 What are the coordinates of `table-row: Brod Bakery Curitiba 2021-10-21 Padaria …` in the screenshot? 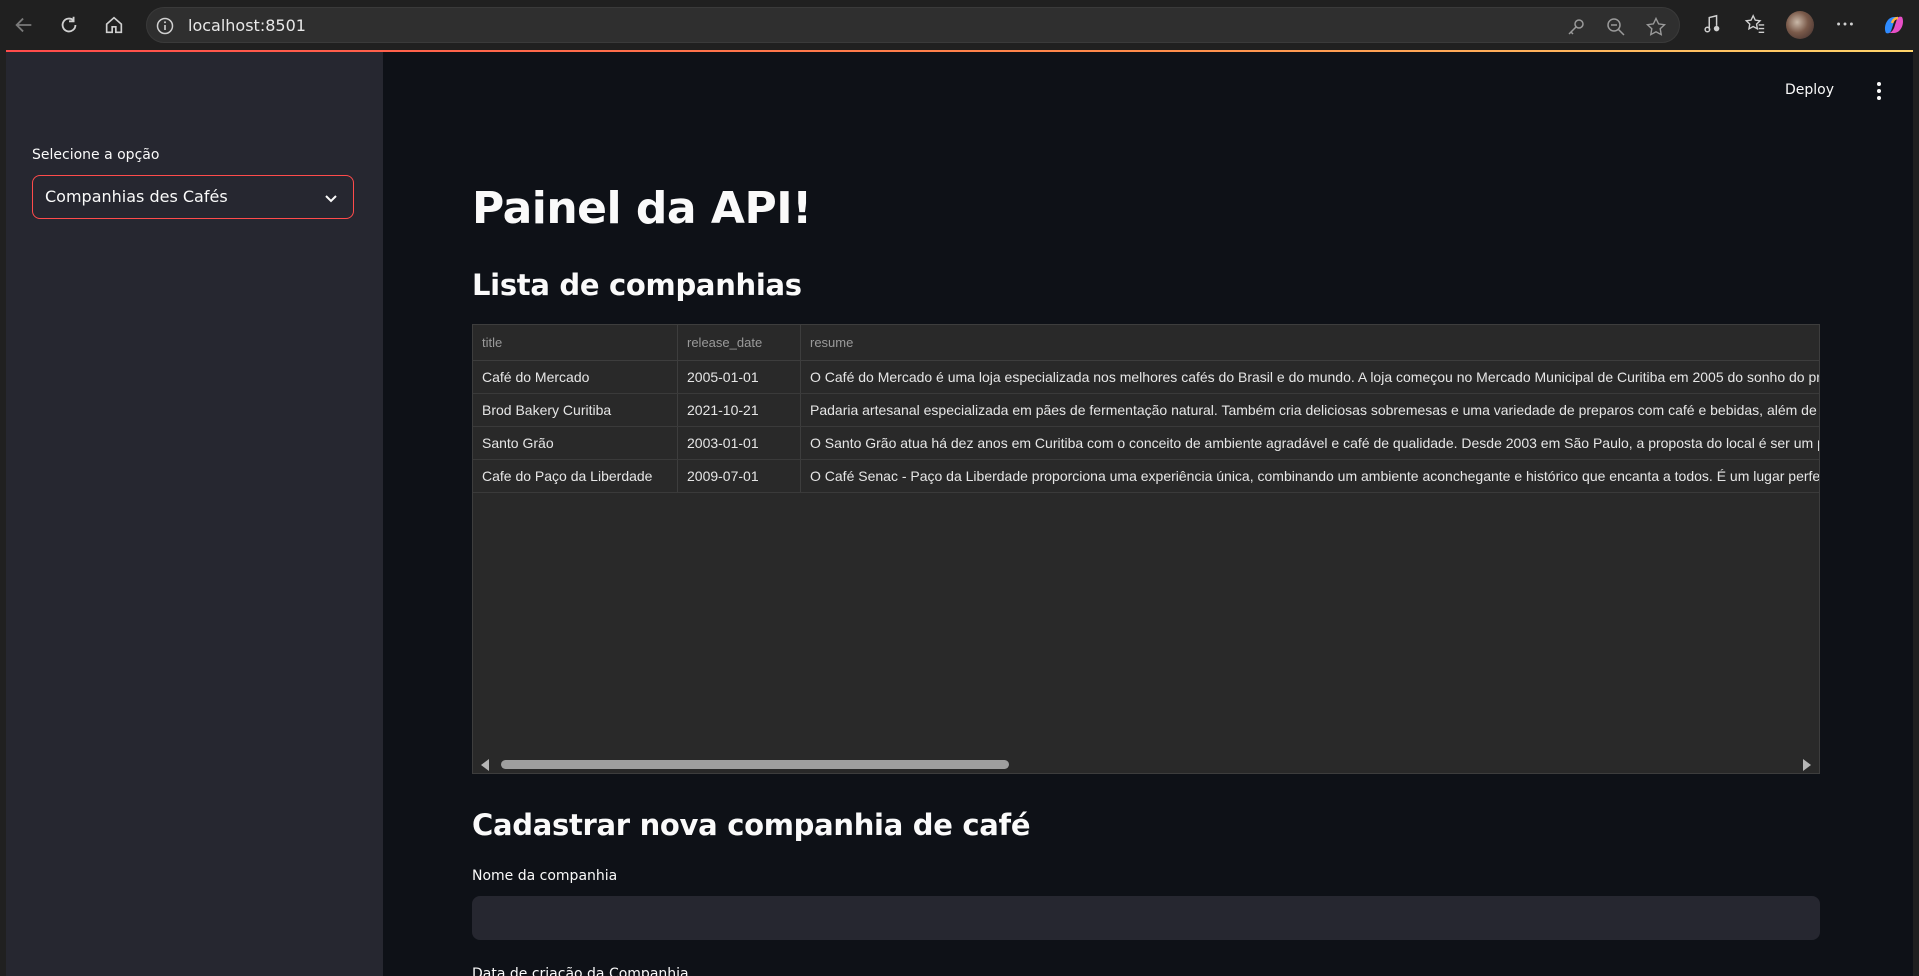 It's located at (1146, 410).